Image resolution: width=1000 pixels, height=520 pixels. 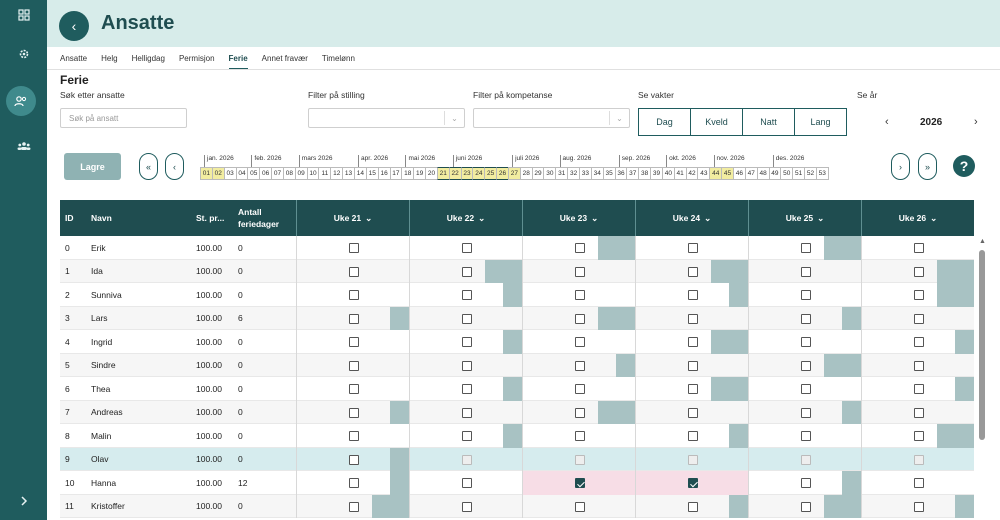 I want to click on gear-icon, so click(x=23, y=54).